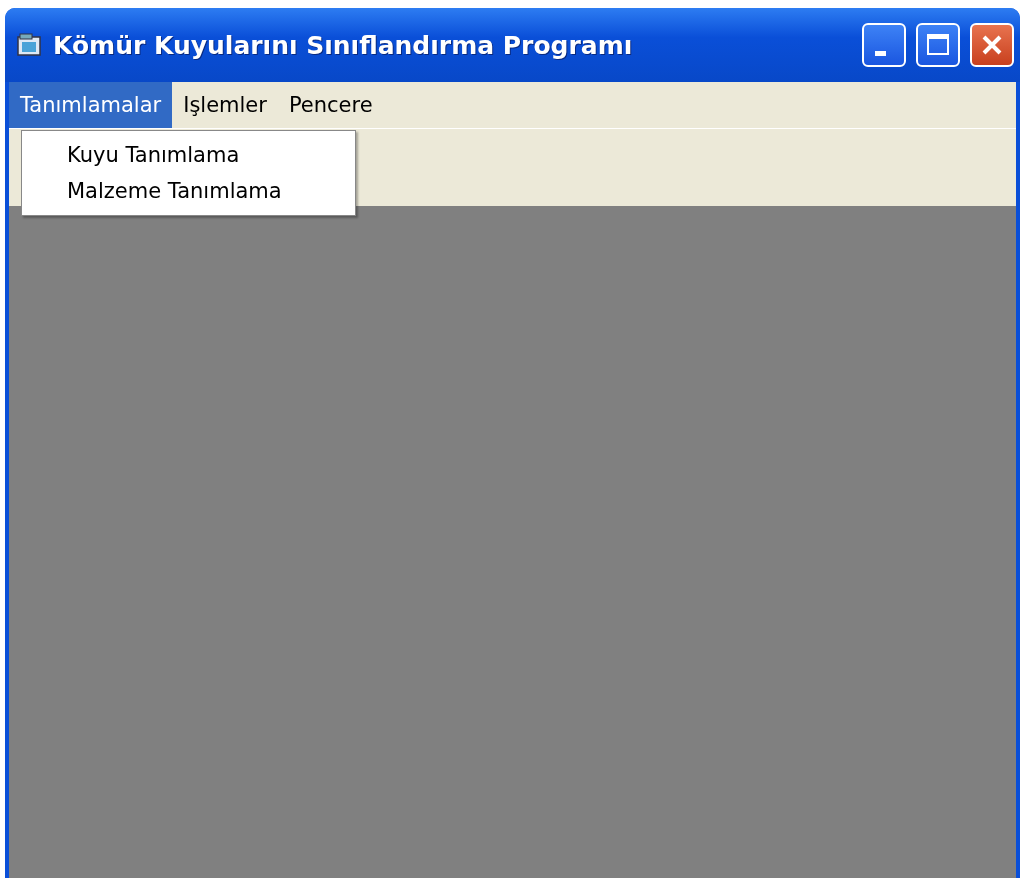  I want to click on menu-item: Tanımlamalar, so click(91, 105).